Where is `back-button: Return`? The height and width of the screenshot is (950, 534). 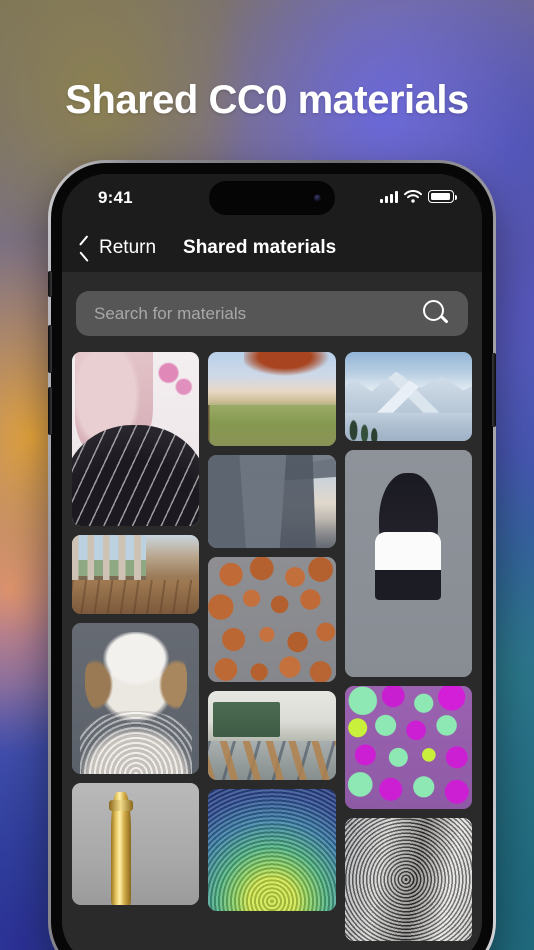 back-button: Return is located at coordinates (117, 248).